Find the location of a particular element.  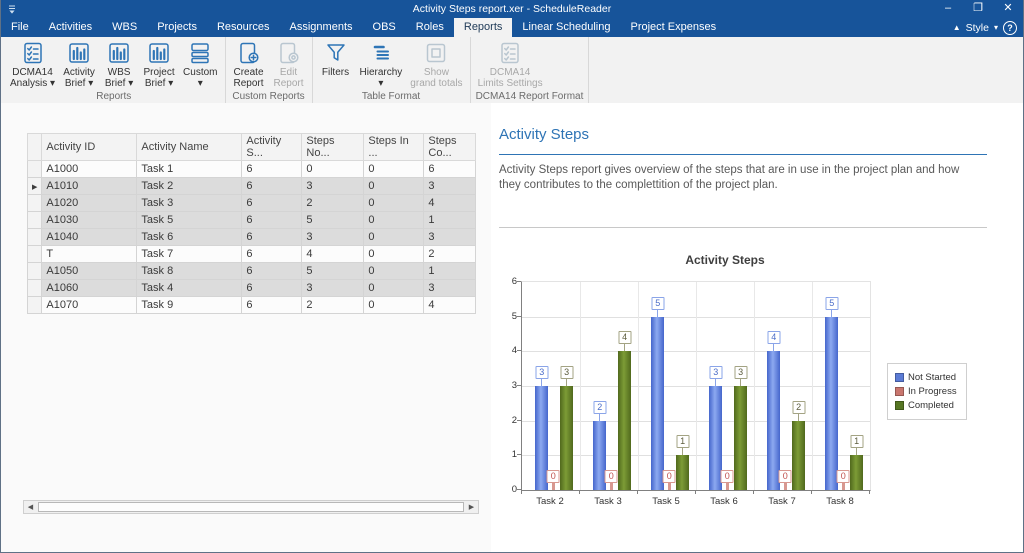

ribbon-button-hierarchy: Hierarchy ▾ is located at coordinates (381, 64).